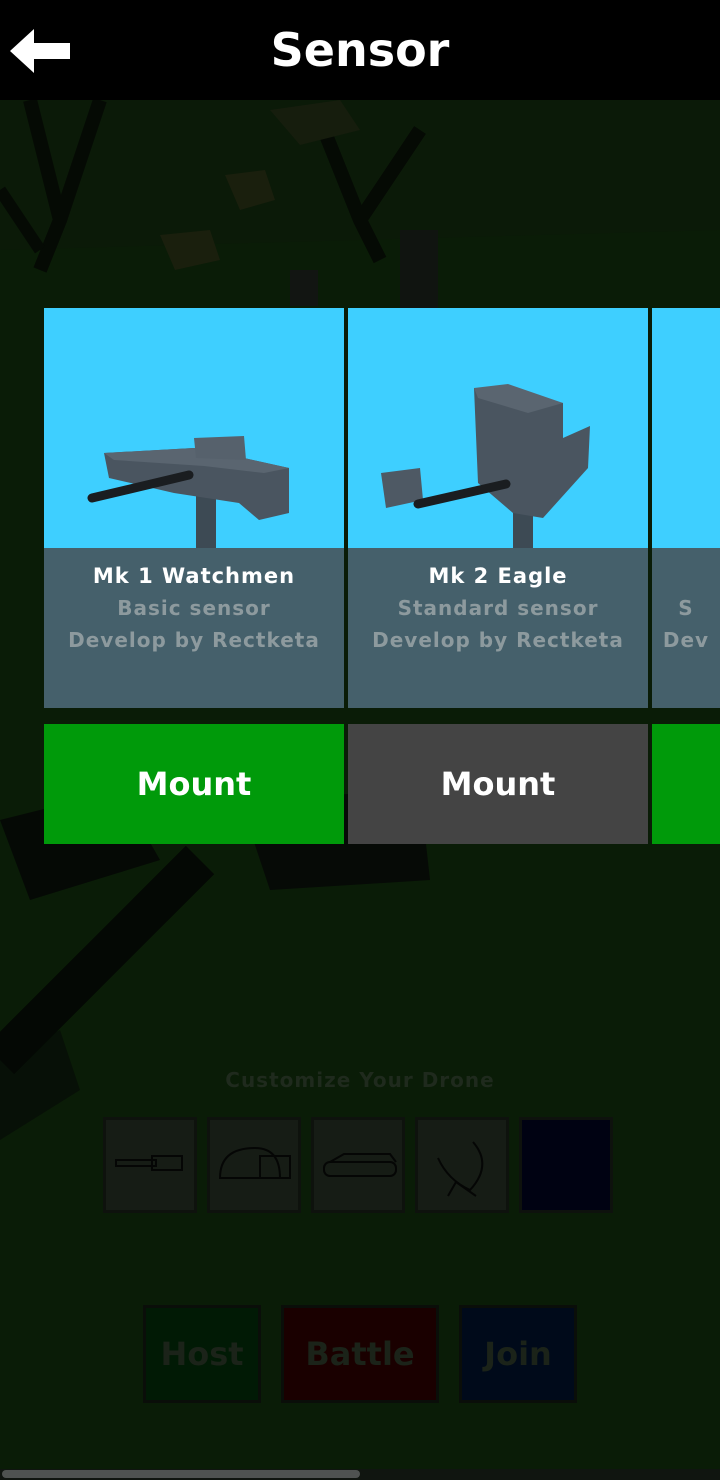 The height and width of the screenshot is (1480, 720). What do you see at coordinates (686, 640) in the screenshot?
I see `sensor-developer: Dev` at bounding box center [686, 640].